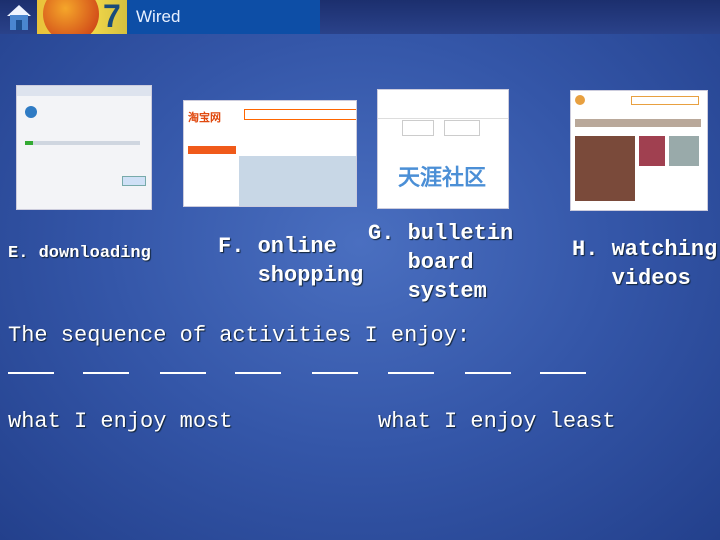  What do you see at coordinates (497, 421) in the screenshot?
I see `least-label: what I enjoy least` at bounding box center [497, 421].